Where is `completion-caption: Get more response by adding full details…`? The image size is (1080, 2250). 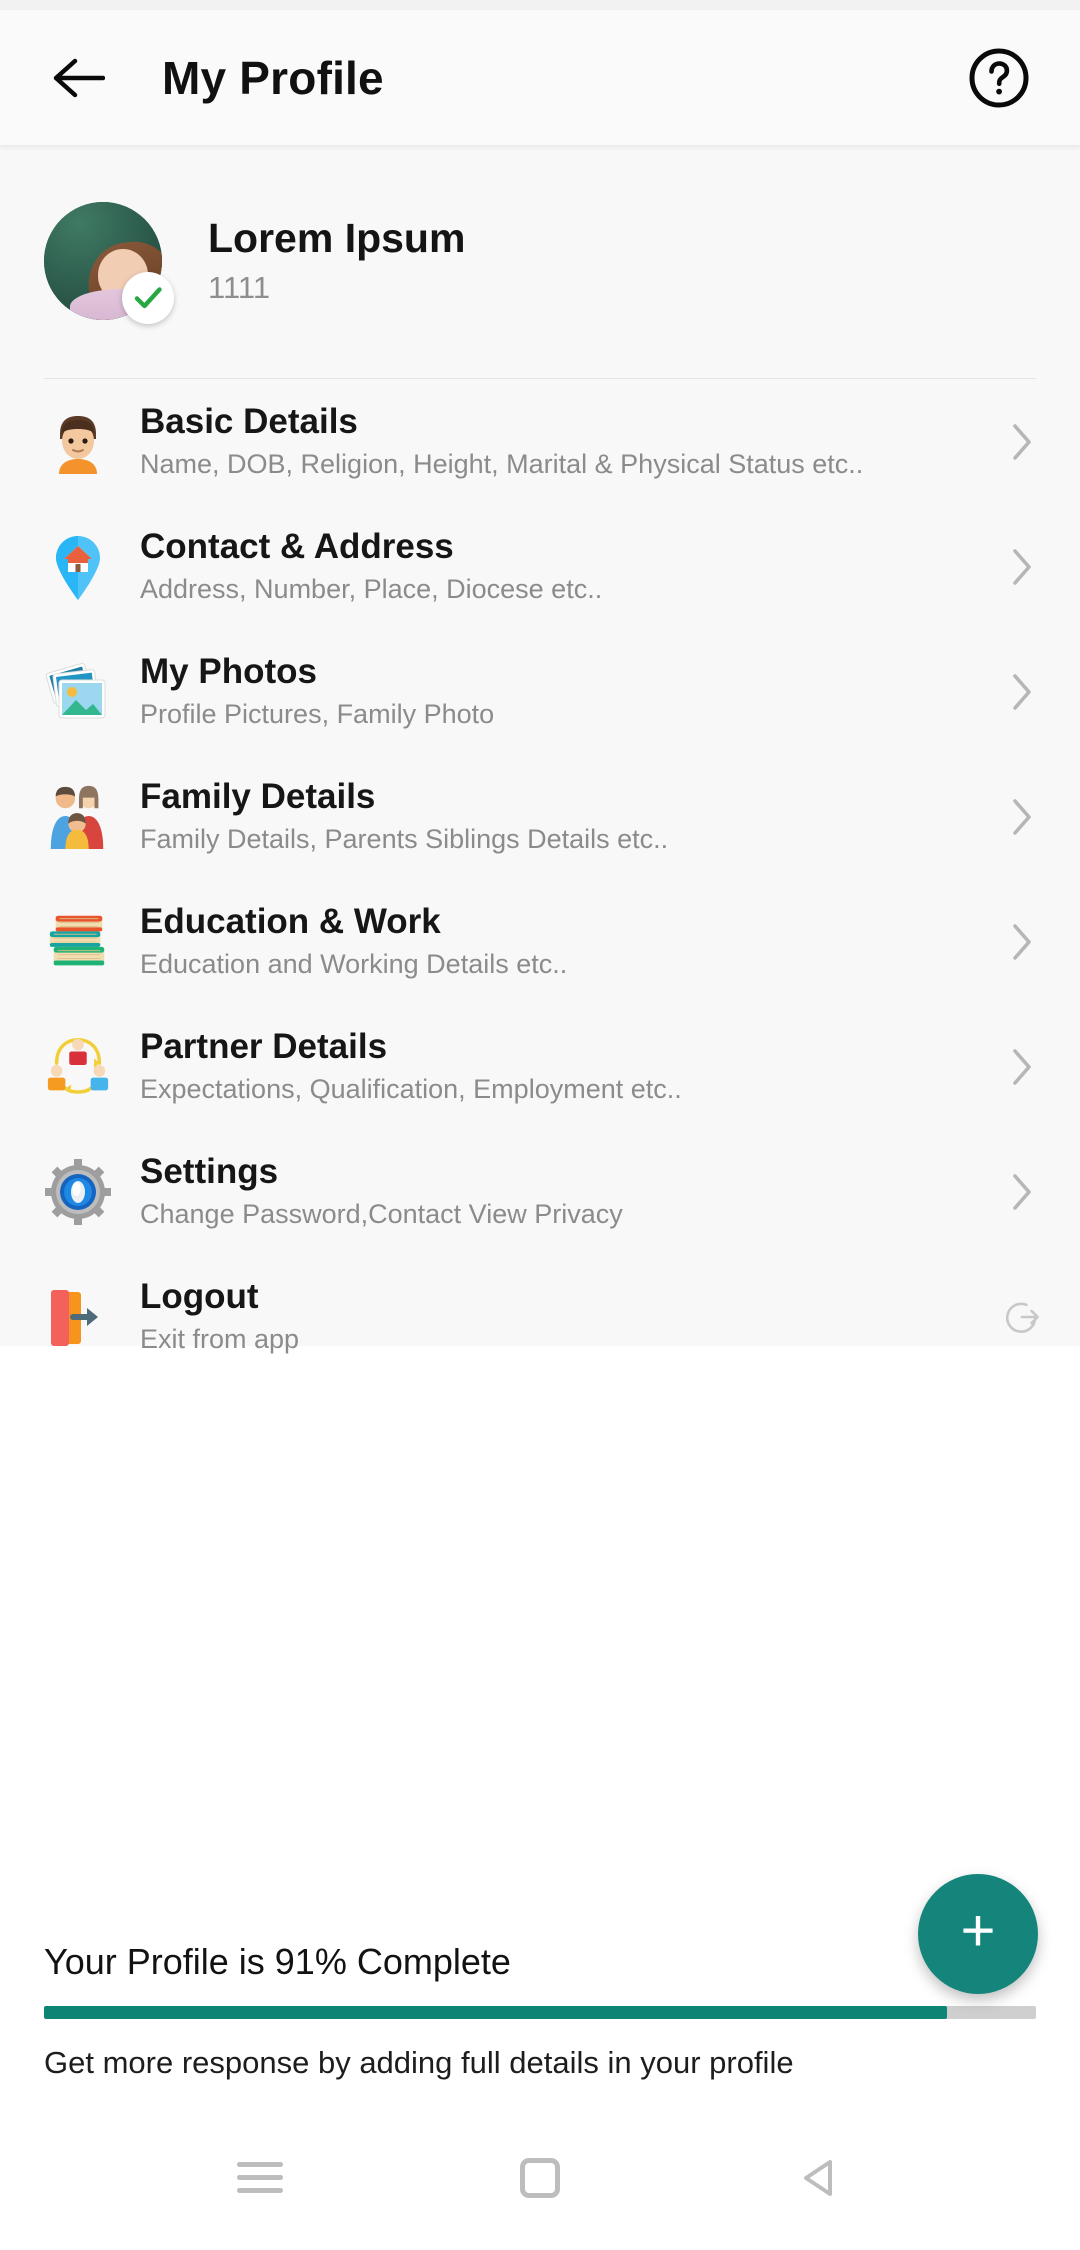 completion-caption: Get more response by adding full details… is located at coordinates (419, 2063).